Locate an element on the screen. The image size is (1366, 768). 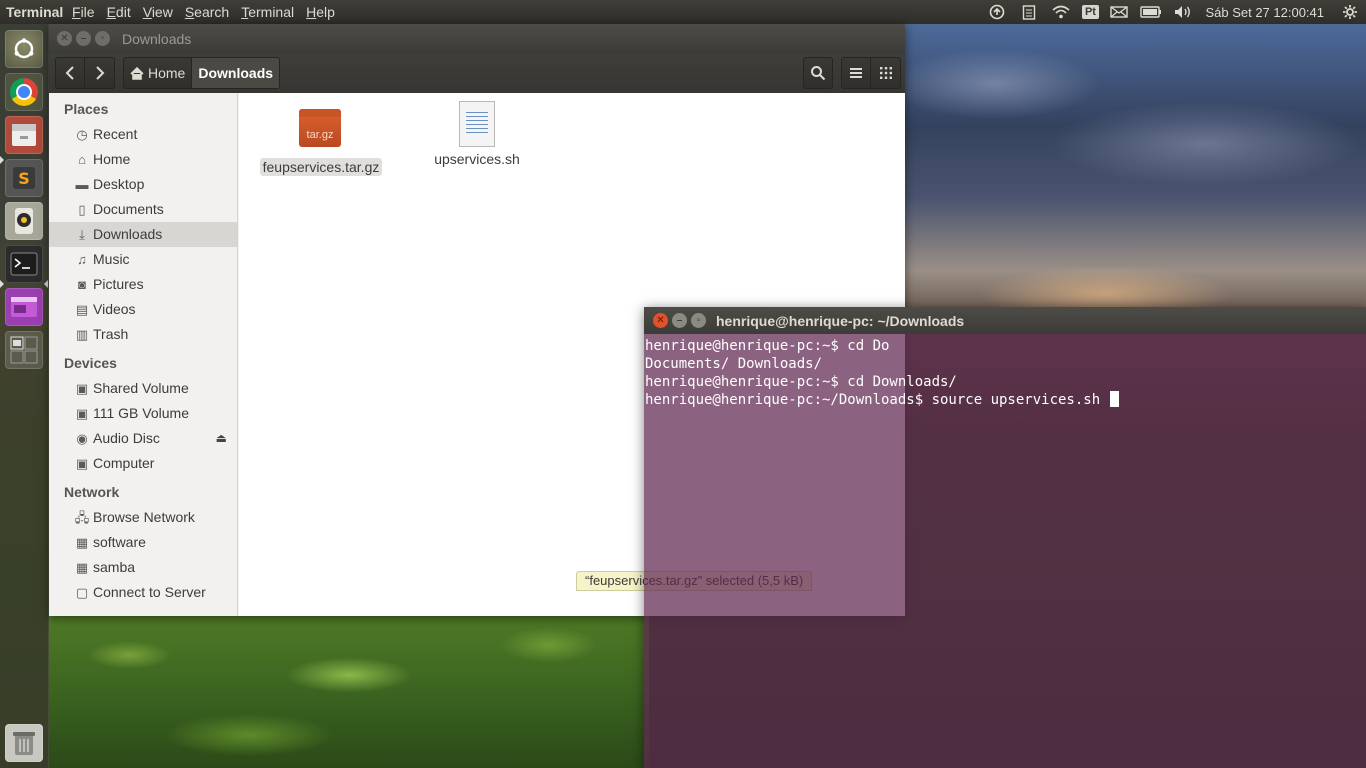
mail-icon is located at coordinates (1119, 12).